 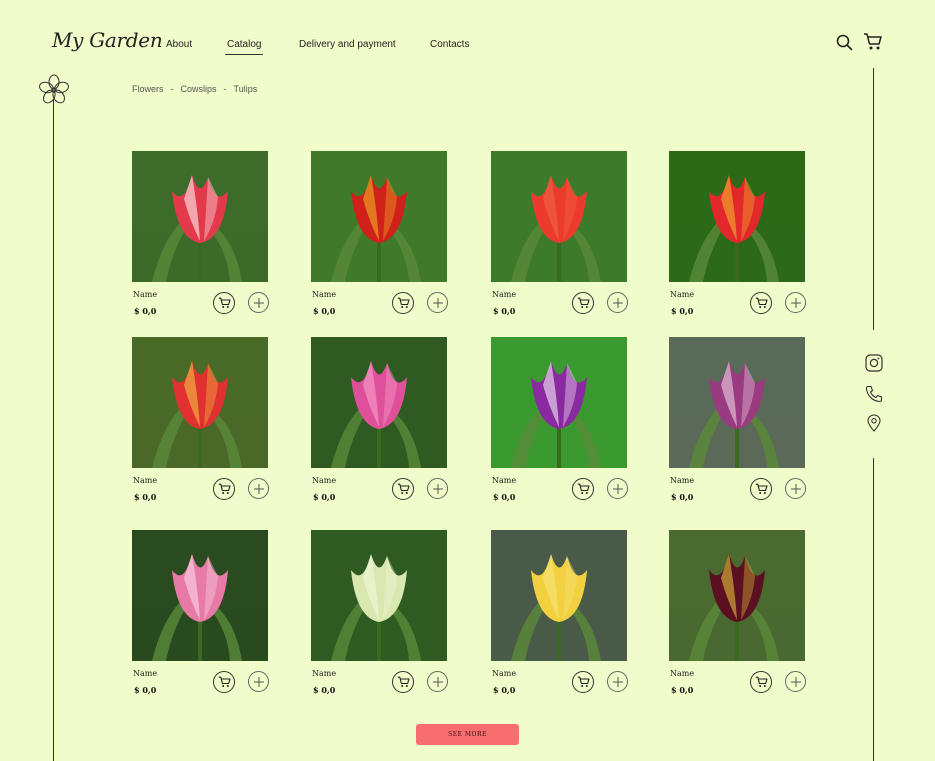 I want to click on phone-icon, so click(x=874, y=396).